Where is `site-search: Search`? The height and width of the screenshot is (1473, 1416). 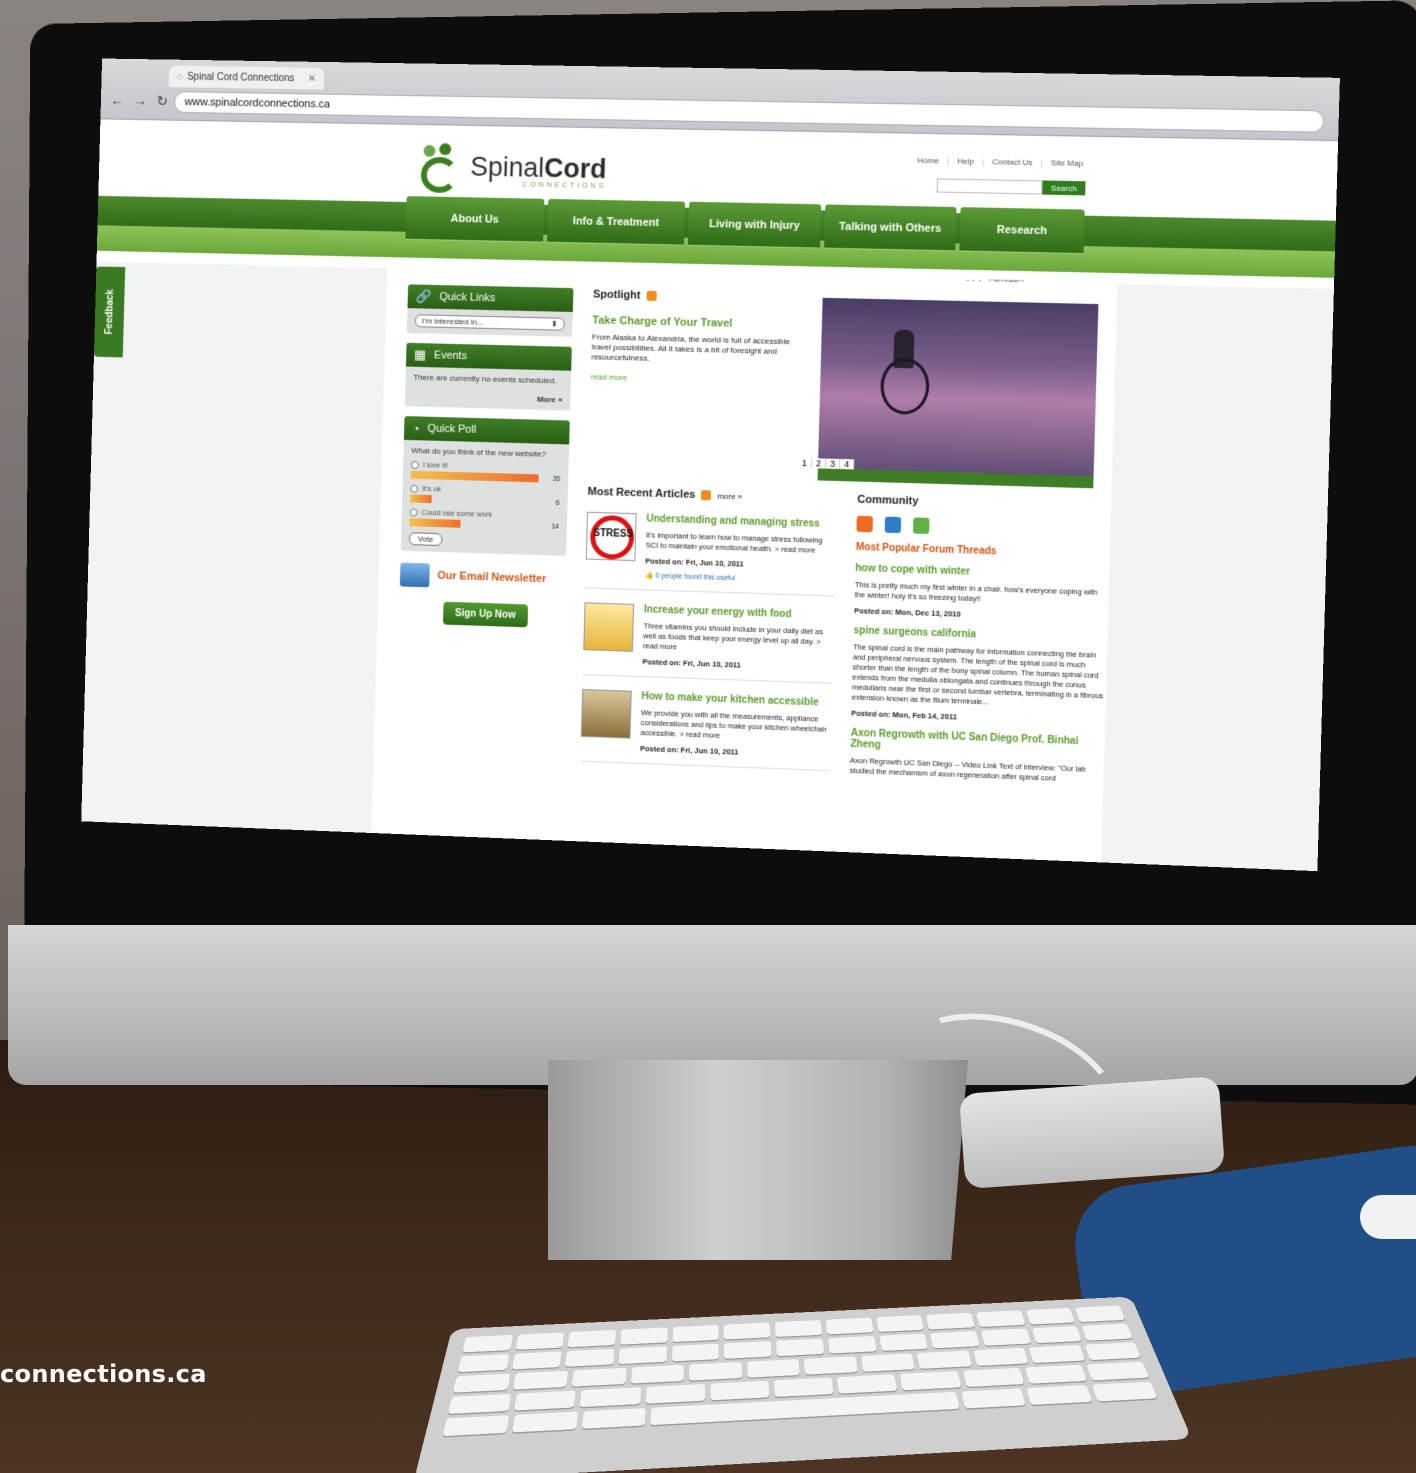
site-search: Search is located at coordinates (1011, 187).